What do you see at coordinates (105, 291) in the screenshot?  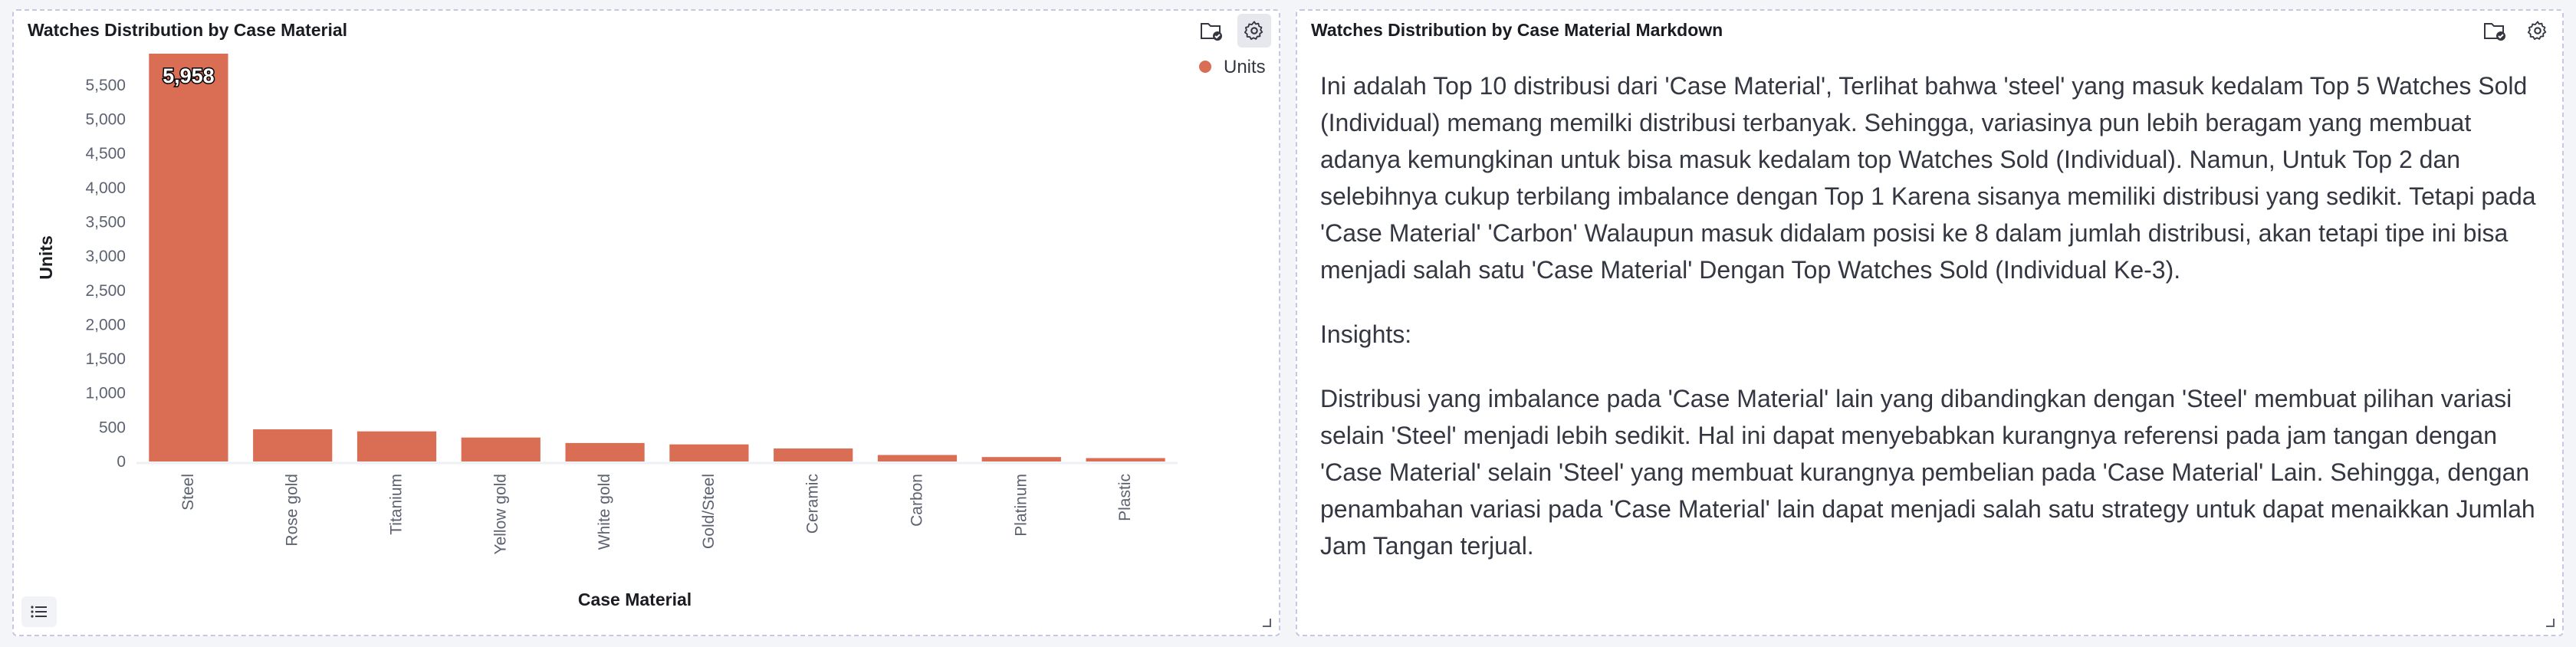 I see `y-tick-label: 2,500` at bounding box center [105, 291].